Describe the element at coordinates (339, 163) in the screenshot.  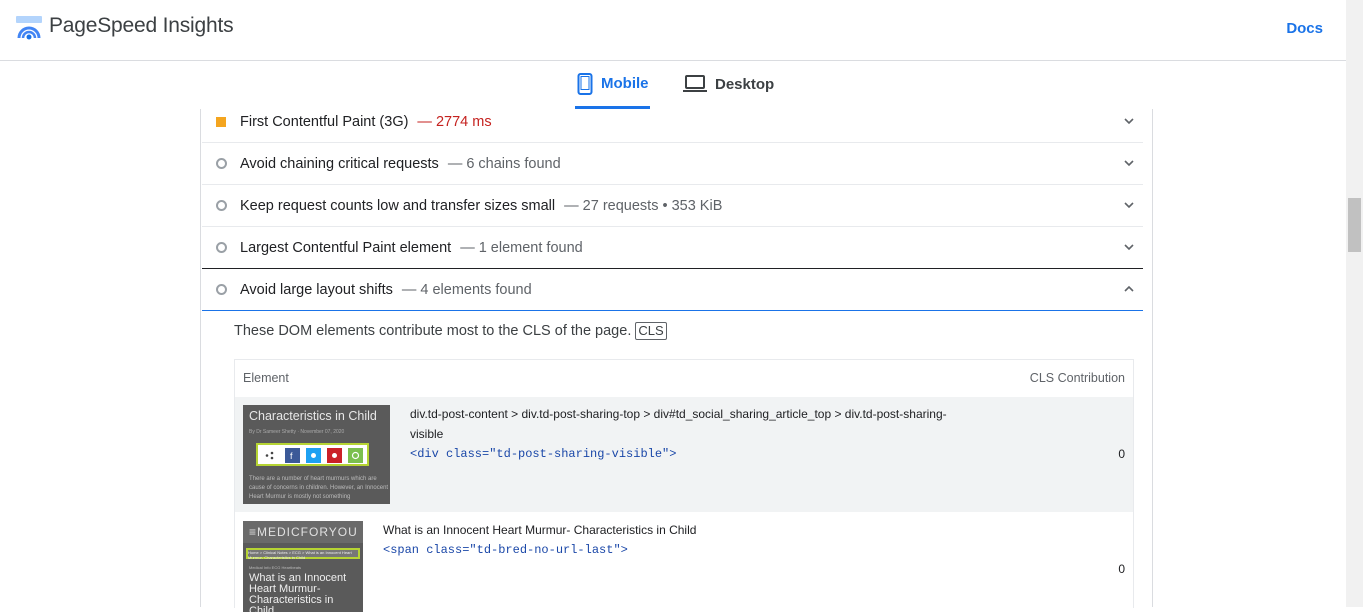
I see `audit-title: Avoid chaining critical requests` at that location.